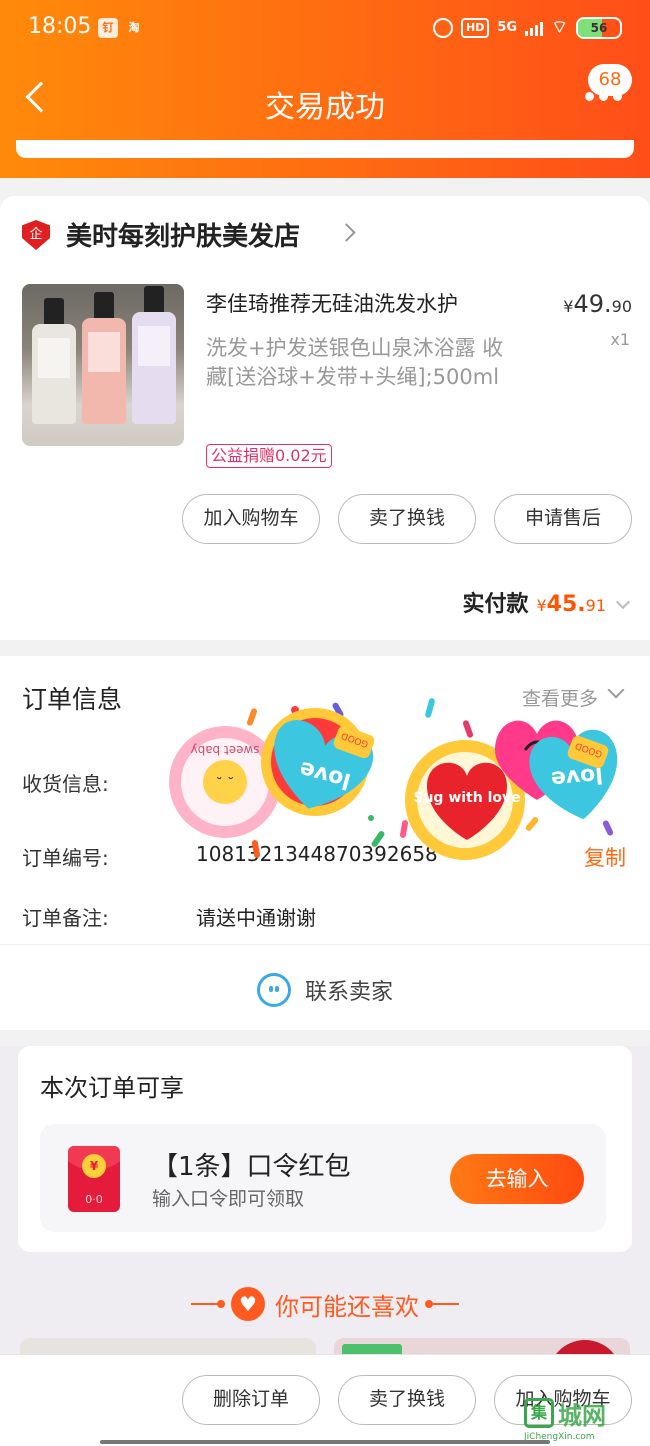 The image size is (650, 1446). I want to click on price-integer: 49., so click(592, 304).